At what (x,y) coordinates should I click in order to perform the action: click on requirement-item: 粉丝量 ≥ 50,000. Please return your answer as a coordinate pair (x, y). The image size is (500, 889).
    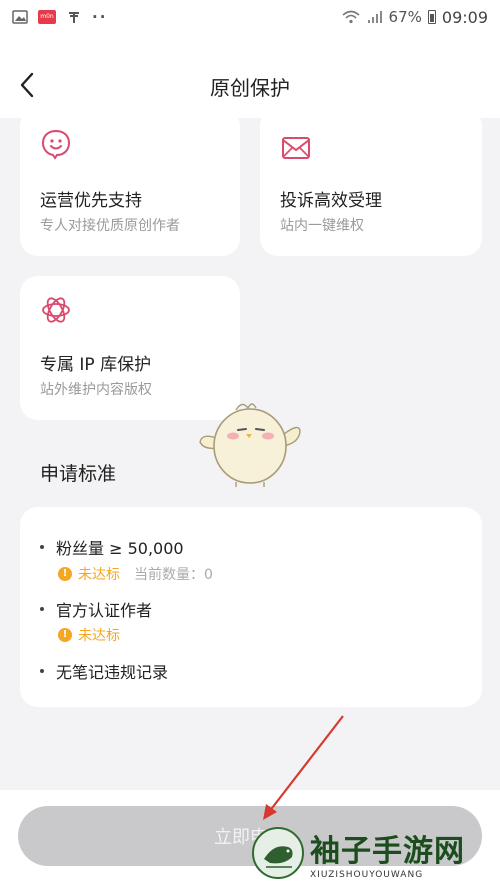
    Looking at the image, I should click on (112, 547).